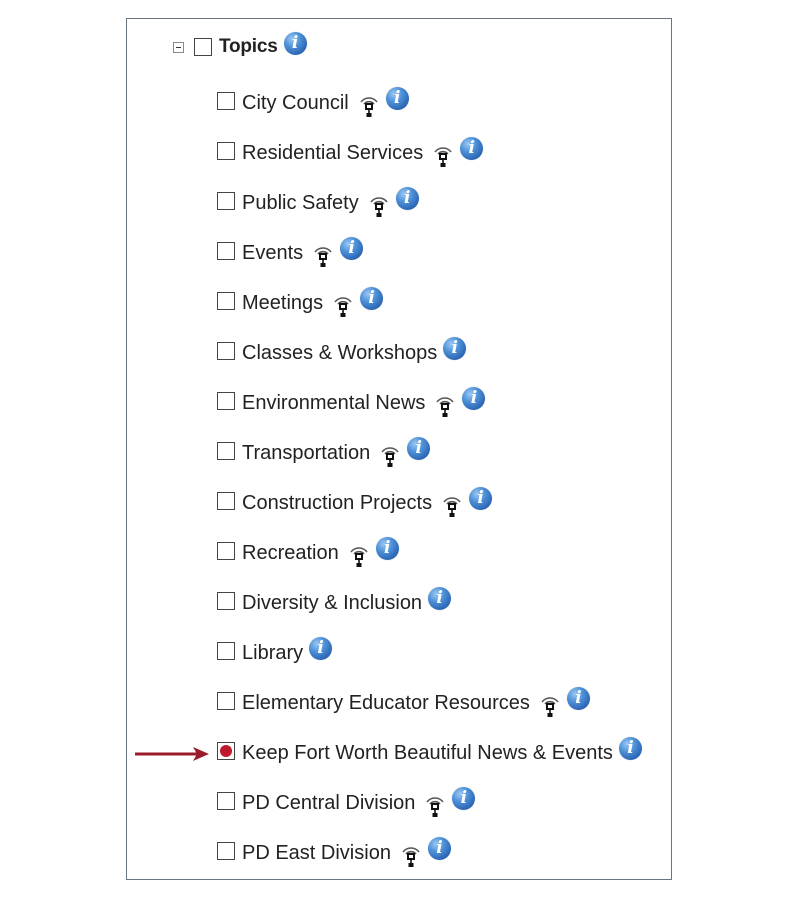 The image size is (800, 900). I want to click on topic-item: Diversity & Inclusion, so click(429, 609).